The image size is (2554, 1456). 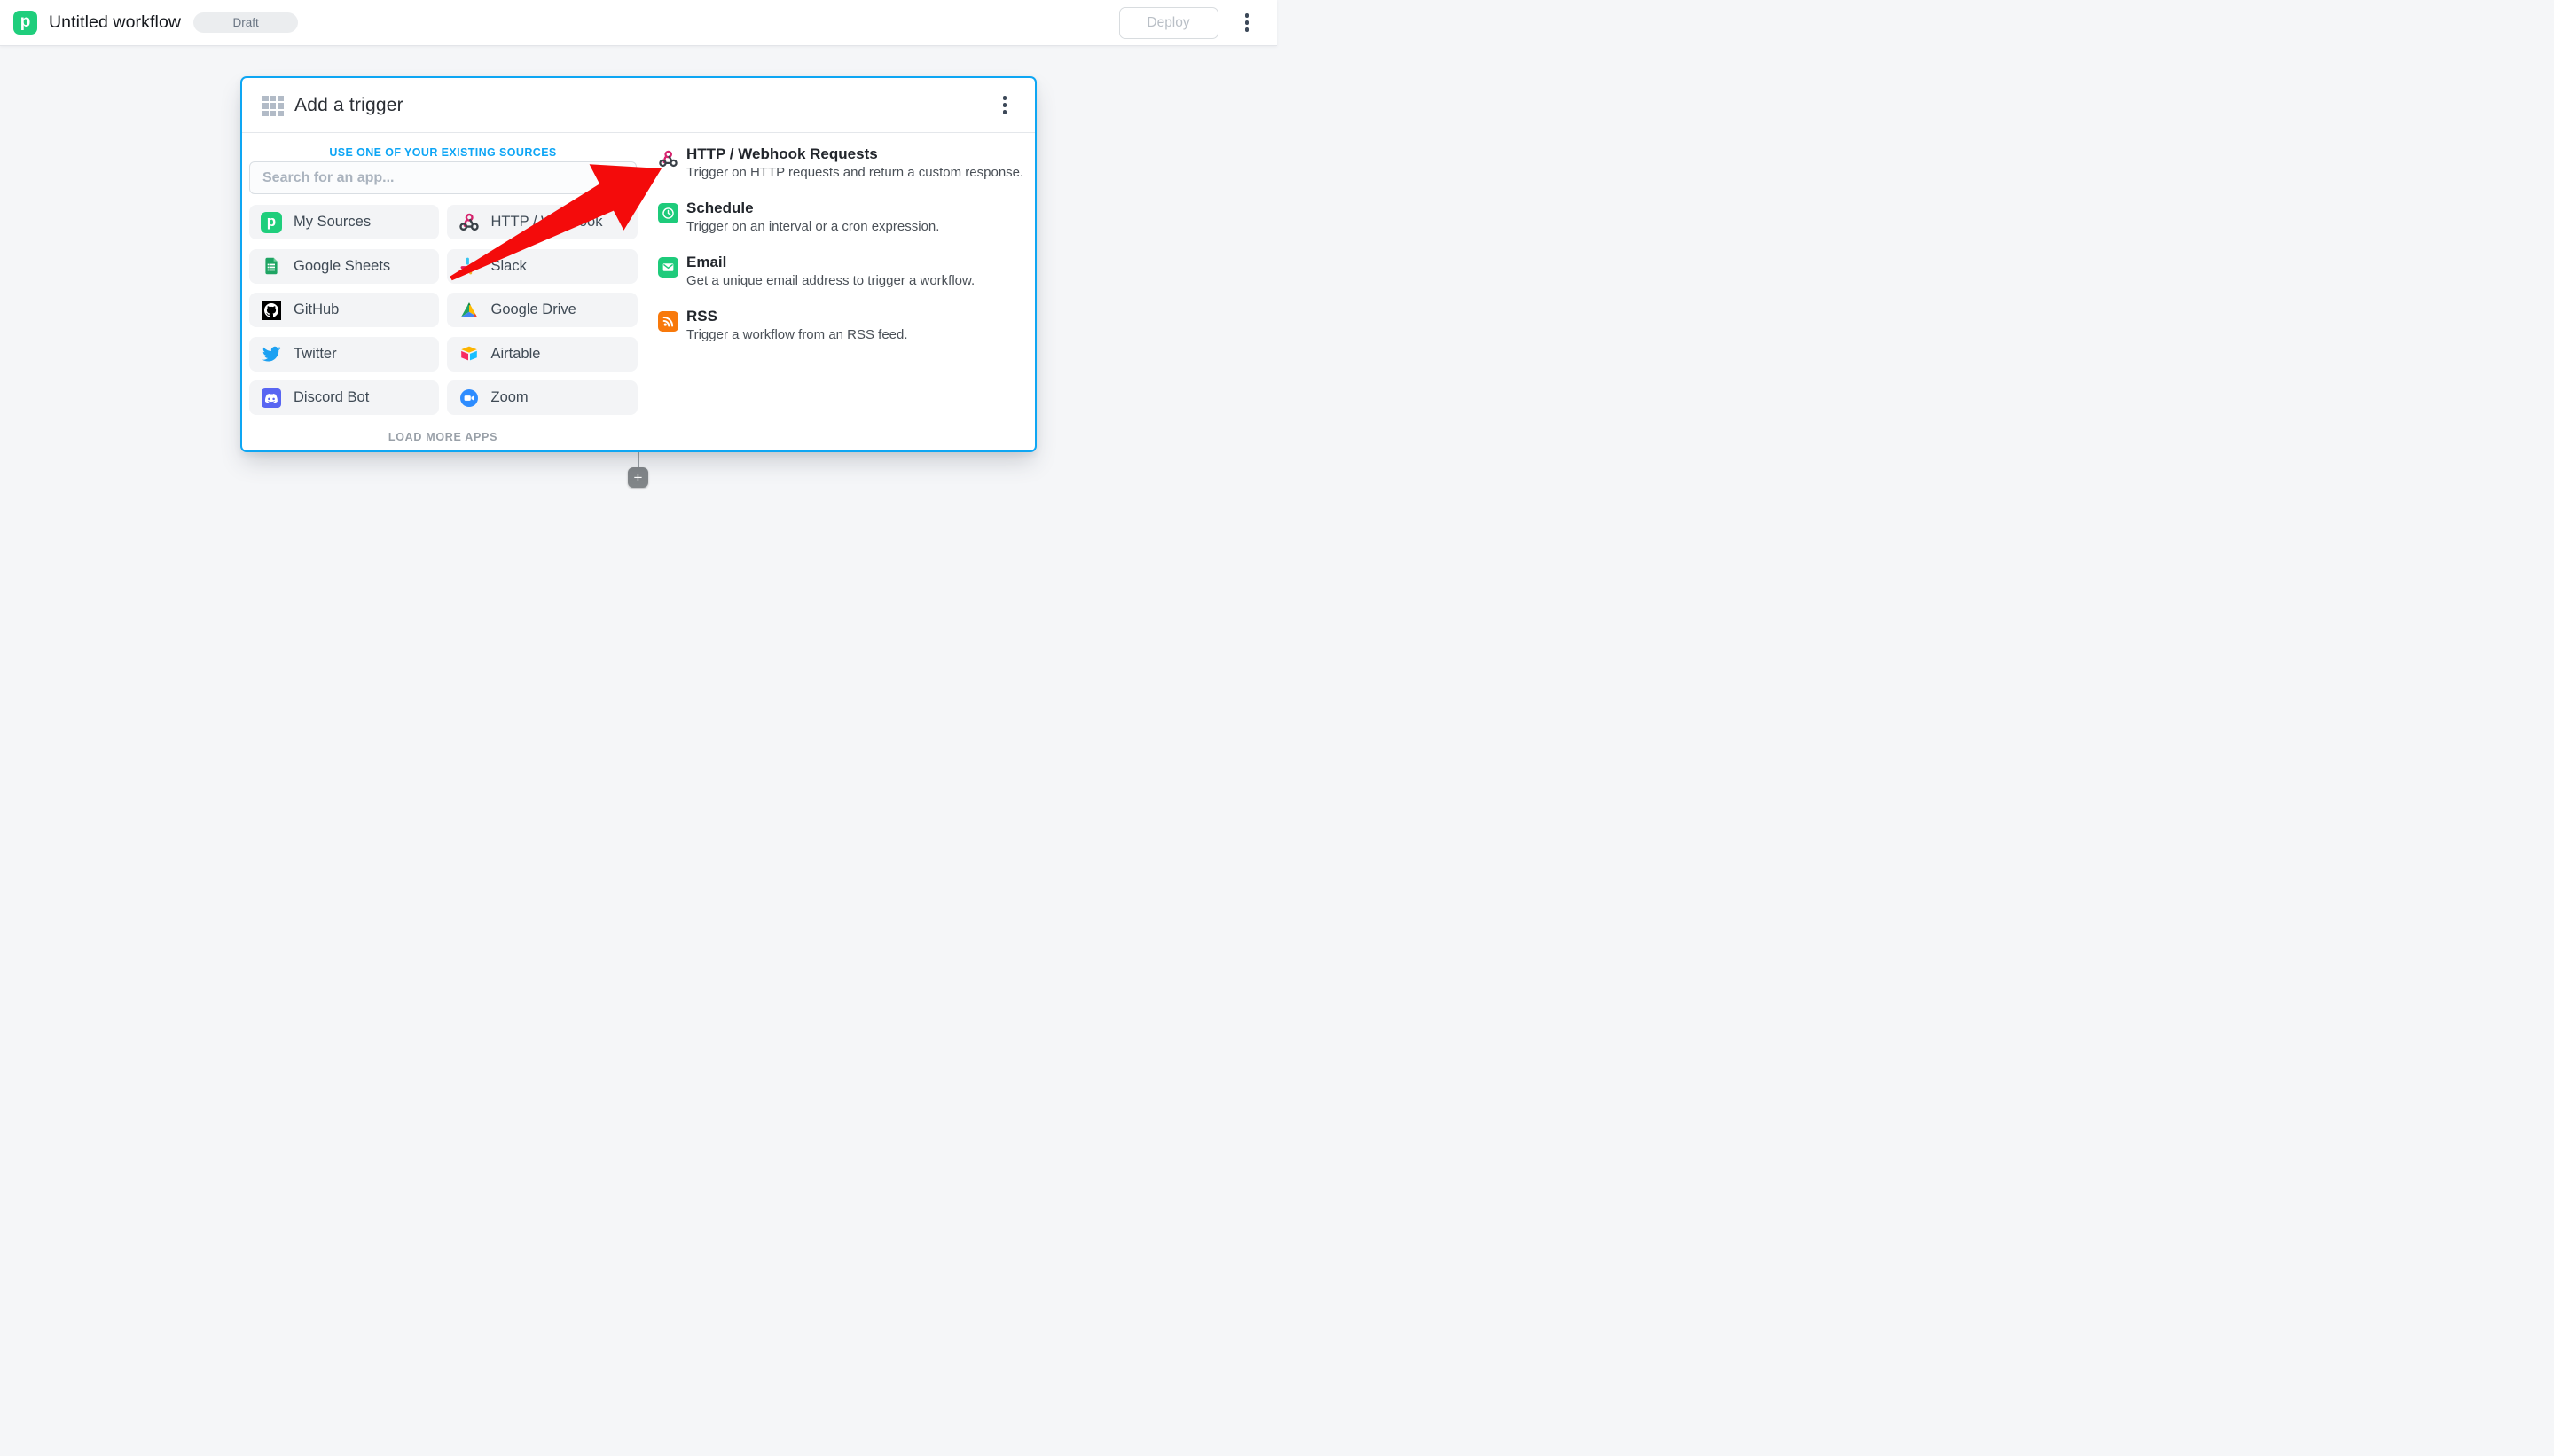 What do you see at coordinates (782, 153) in the screenshot?
I see `trigger-title: HTTP / Webhook Requests` at bounding box center [782, 153].